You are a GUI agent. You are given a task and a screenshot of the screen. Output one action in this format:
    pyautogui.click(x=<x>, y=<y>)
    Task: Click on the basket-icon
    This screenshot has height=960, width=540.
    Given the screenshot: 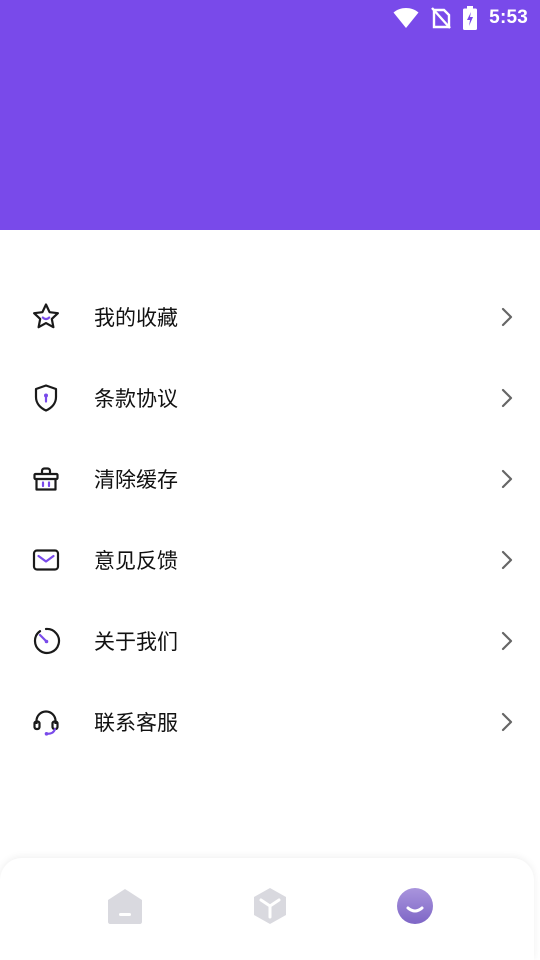 What is the action you would take?
    pyautogui.click(x=46, y=479)
    